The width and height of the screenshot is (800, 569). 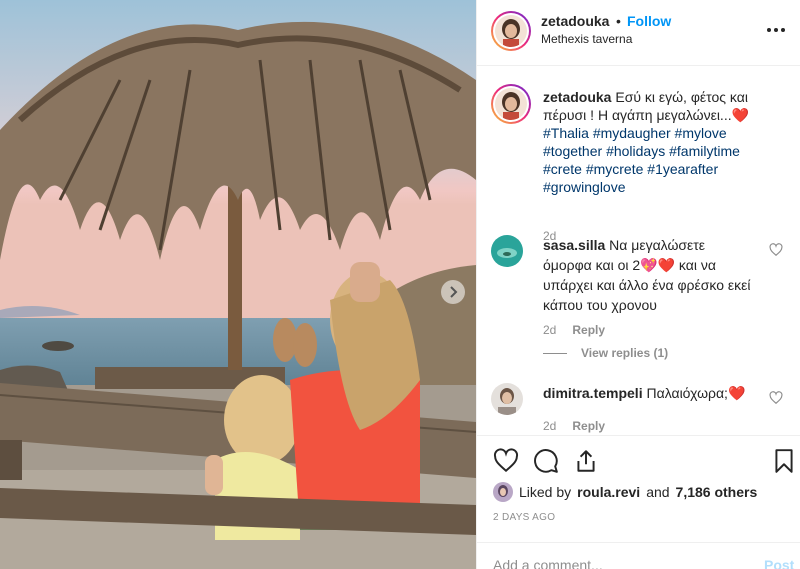 I want to click on hashtag: #holidays, so click(x=635, y=151).